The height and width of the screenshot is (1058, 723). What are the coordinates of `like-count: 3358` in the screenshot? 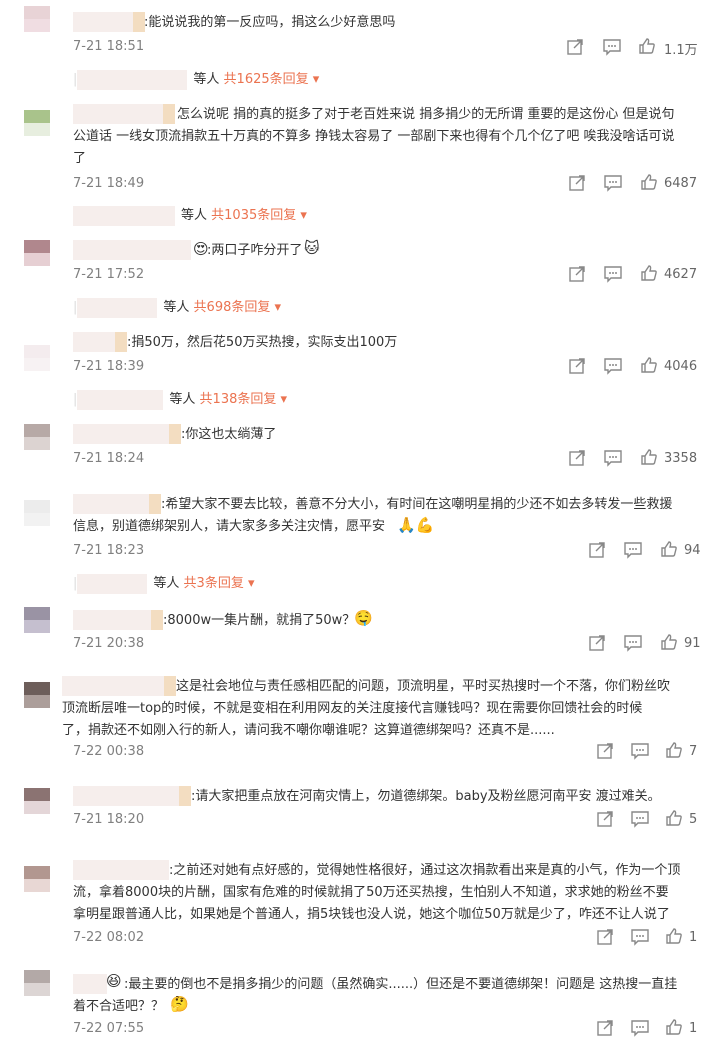 It's located at (681, 458).